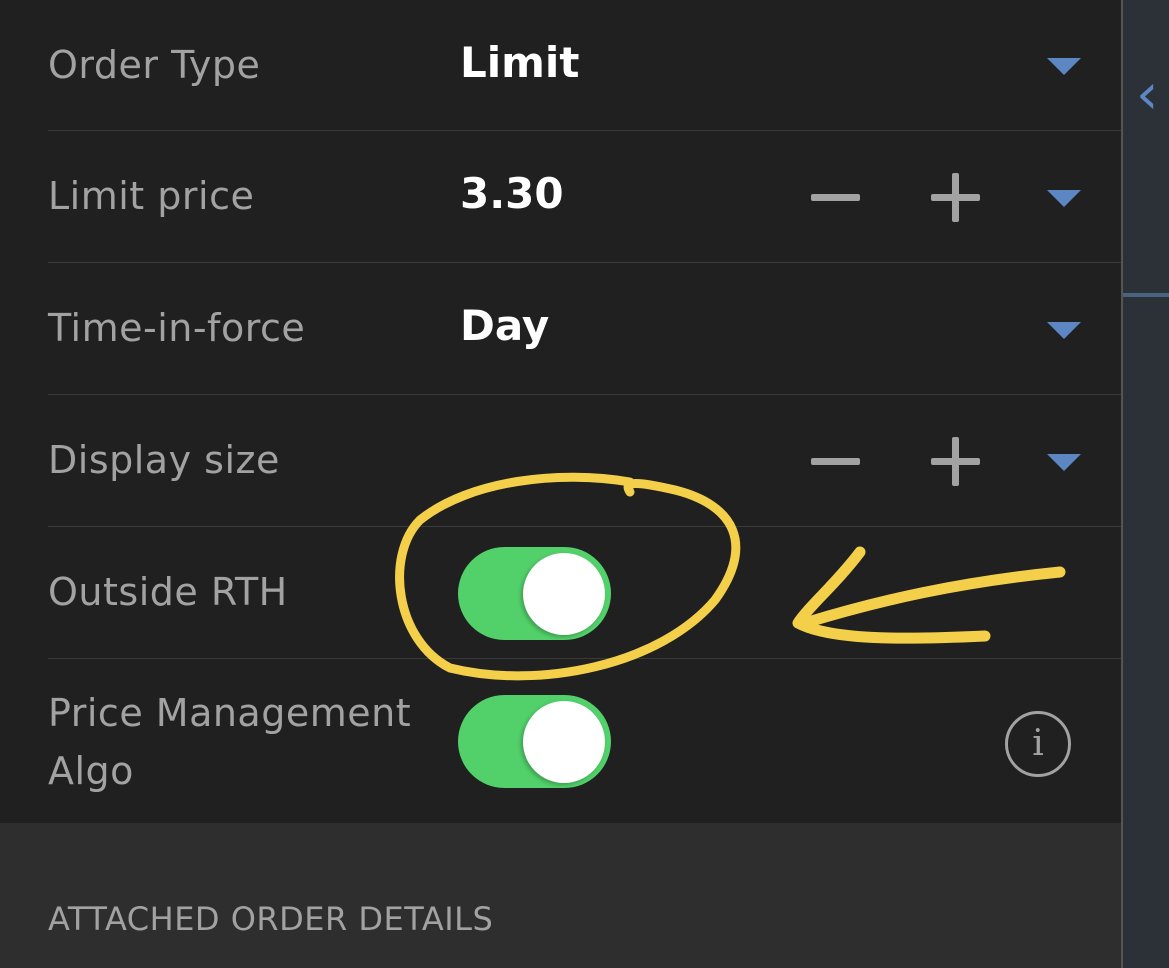 This screenshot has height=968, width=1169. I want to click on order-type-row: Order Type Limit, so click(560, 65).